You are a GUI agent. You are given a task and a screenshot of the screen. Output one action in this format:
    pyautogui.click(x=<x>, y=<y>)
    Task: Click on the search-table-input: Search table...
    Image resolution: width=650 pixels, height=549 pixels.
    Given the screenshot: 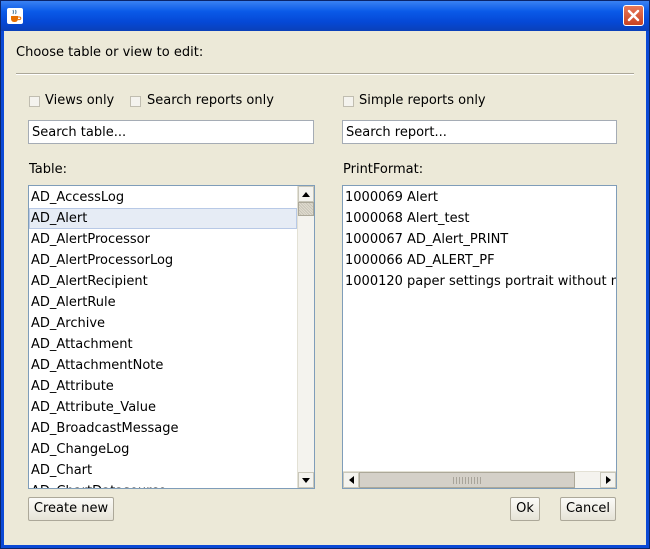 What is the action you would take?
    pyautogui.click(x=171, y=132)
    